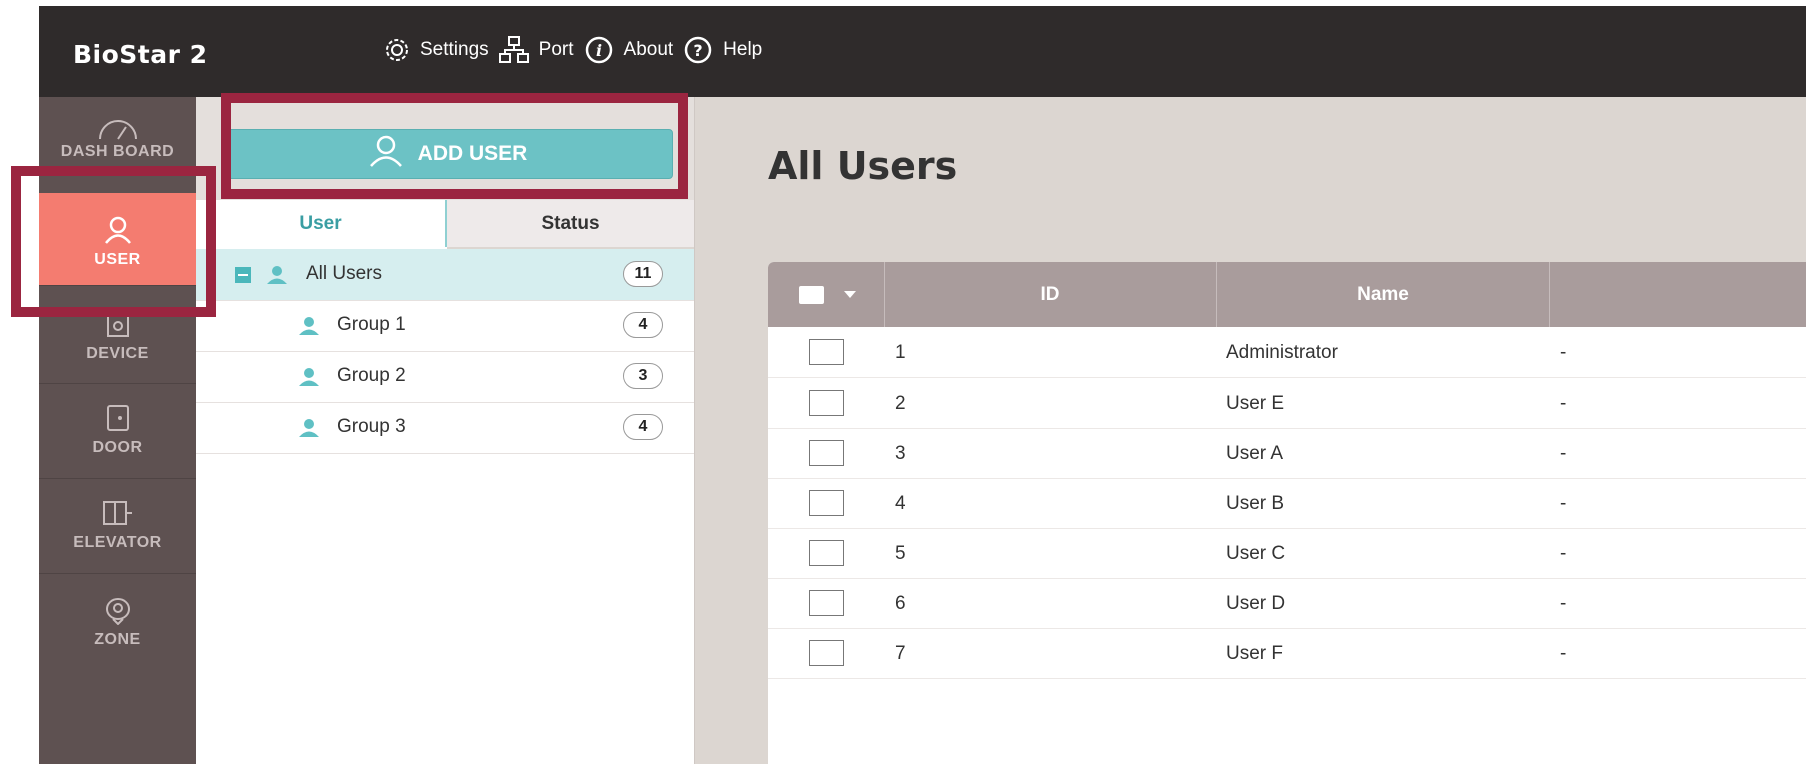  I want to click on rail-label-elevator: ELEVATOR, so click(117, 542).